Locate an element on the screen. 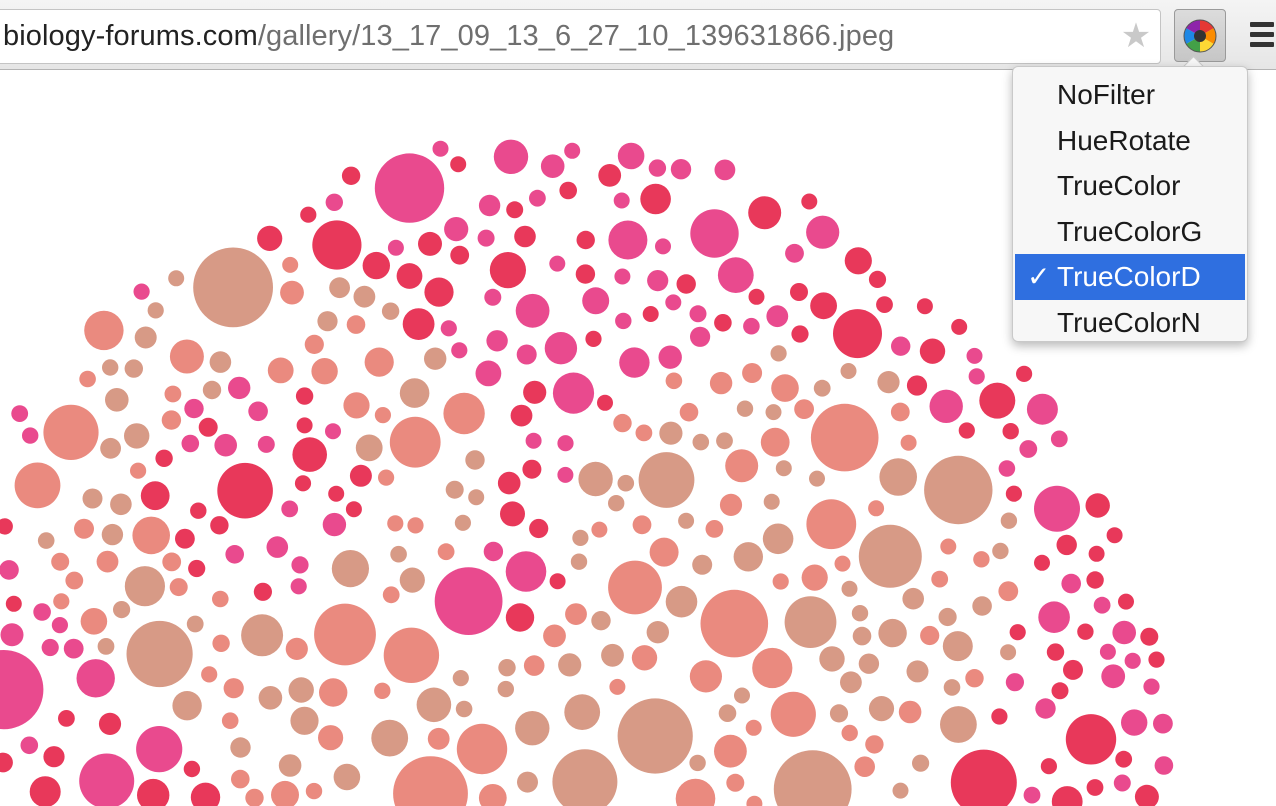  menu-item-truecolor: TrueColor is located at coordinates (1130, 186).